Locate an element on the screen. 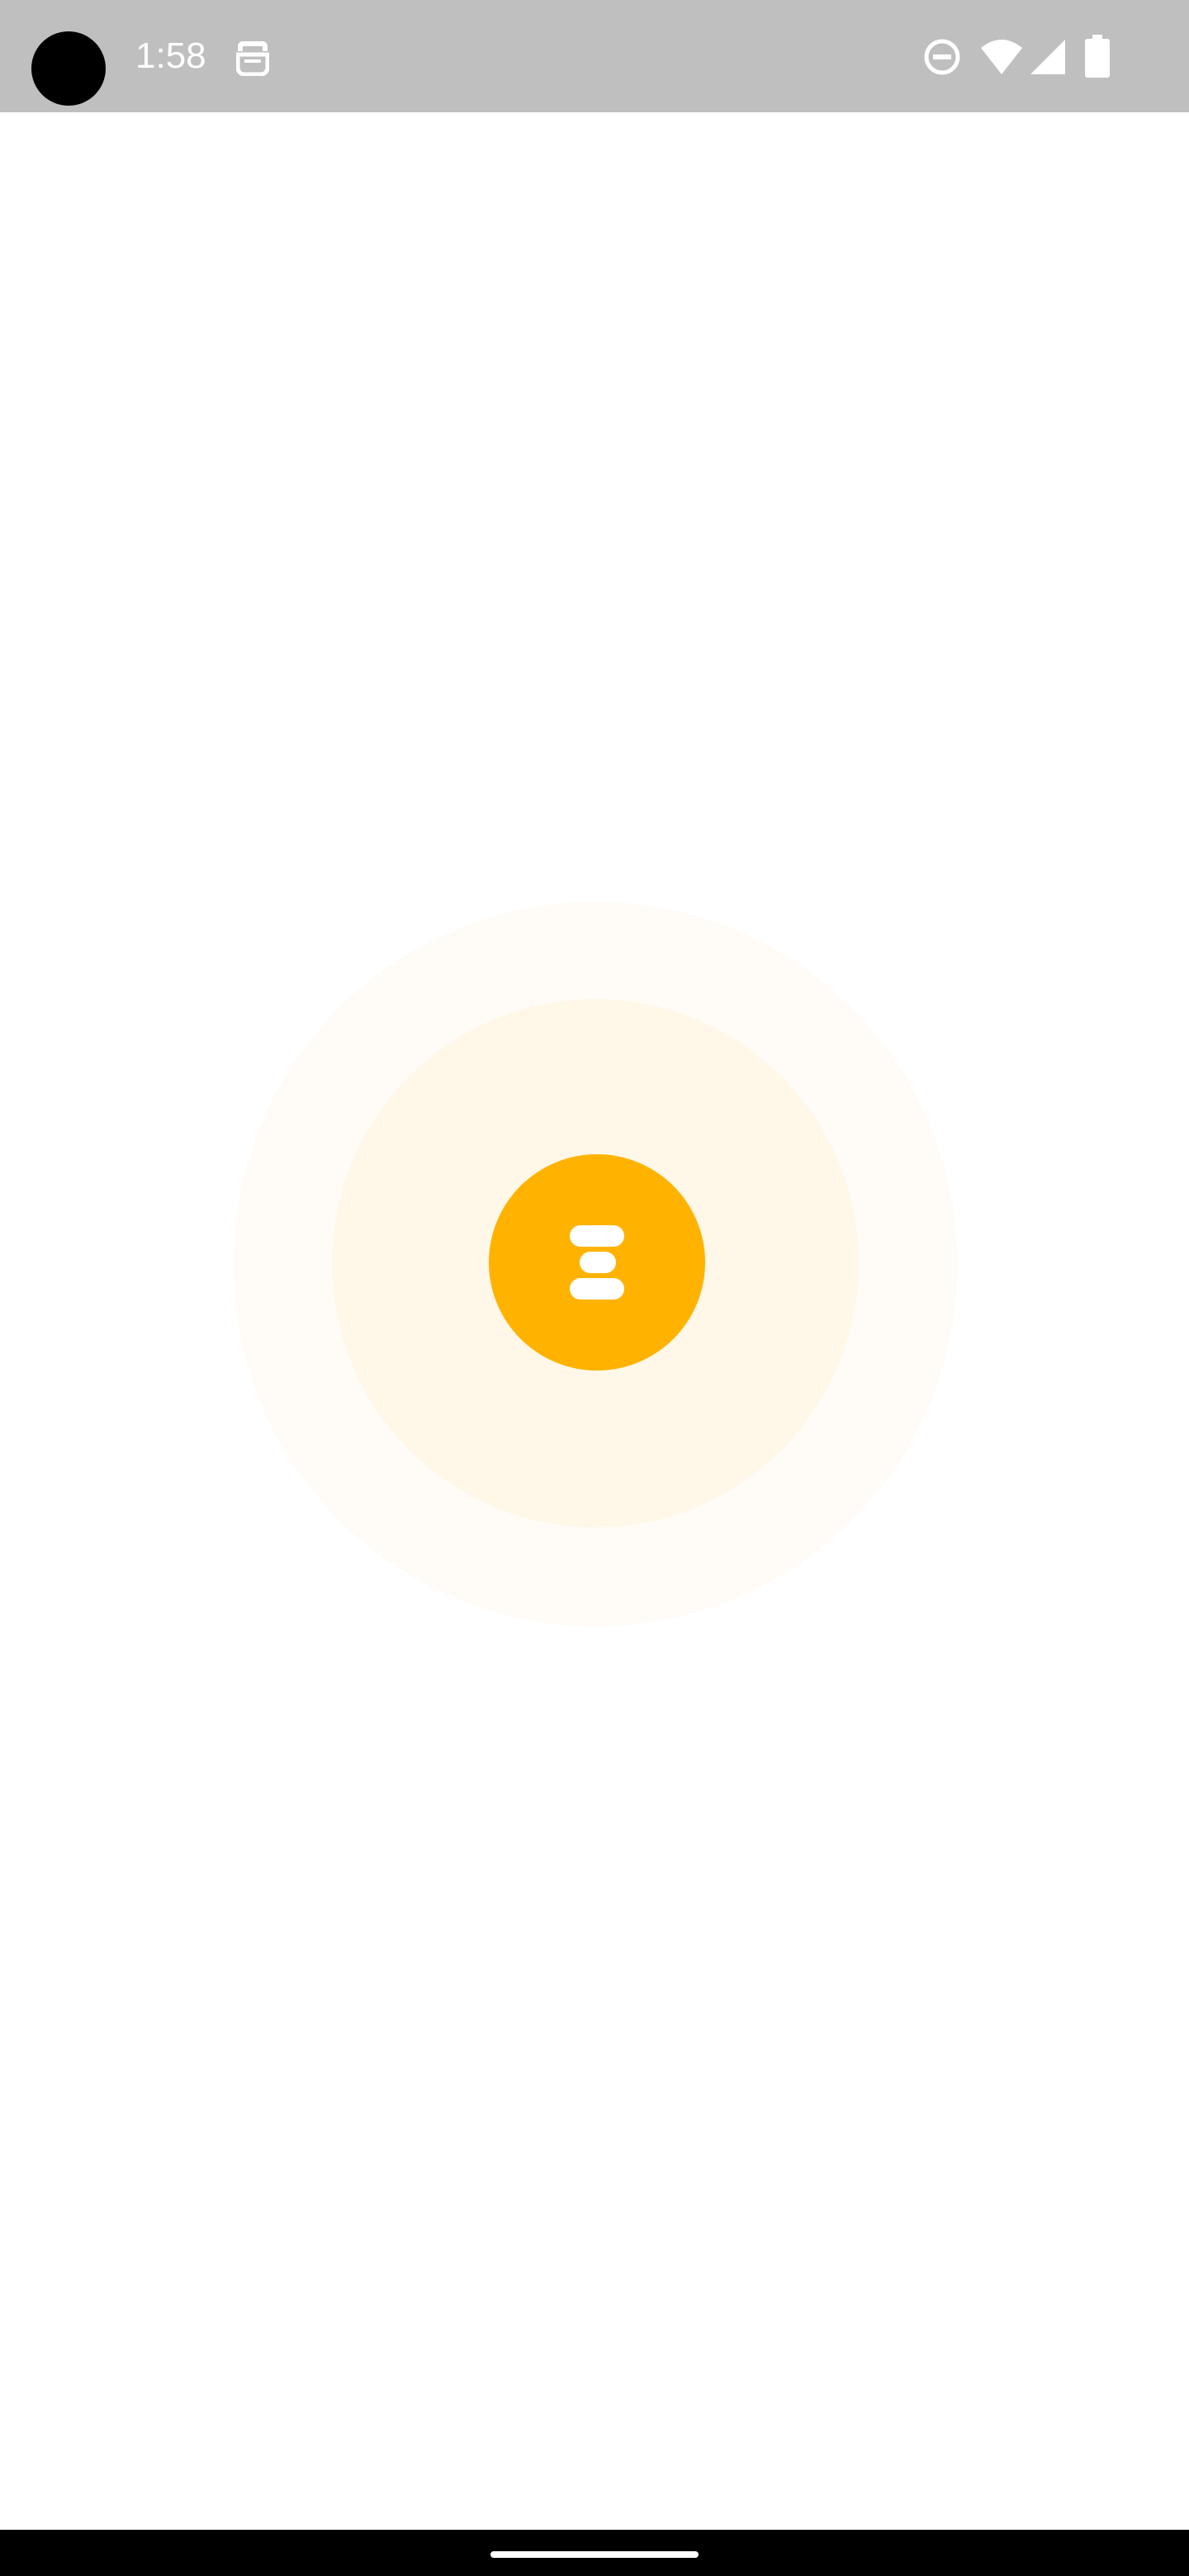 Image resolution: width=1189 pixels, height=2576 pixels. home-indicator is located at coordinates (594, 2554).